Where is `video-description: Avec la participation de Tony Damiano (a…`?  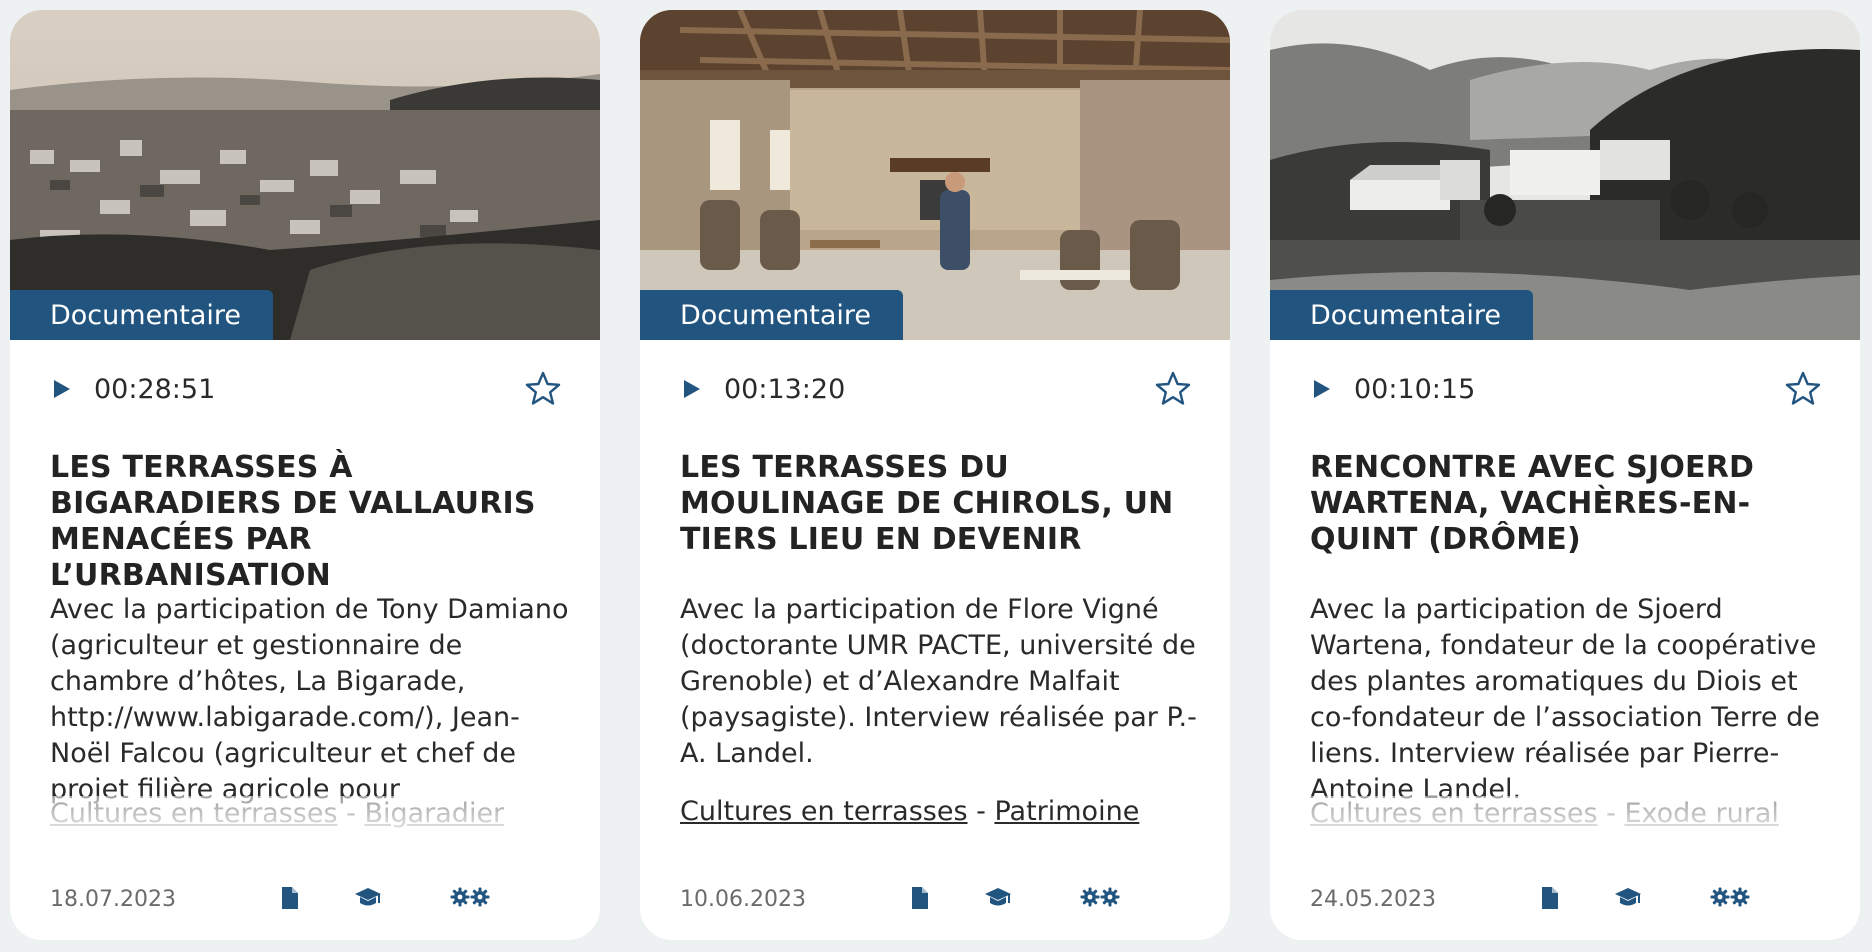
video-description: Avec la participation de Tony Damiano (a… is located at coordinates (309, 699).